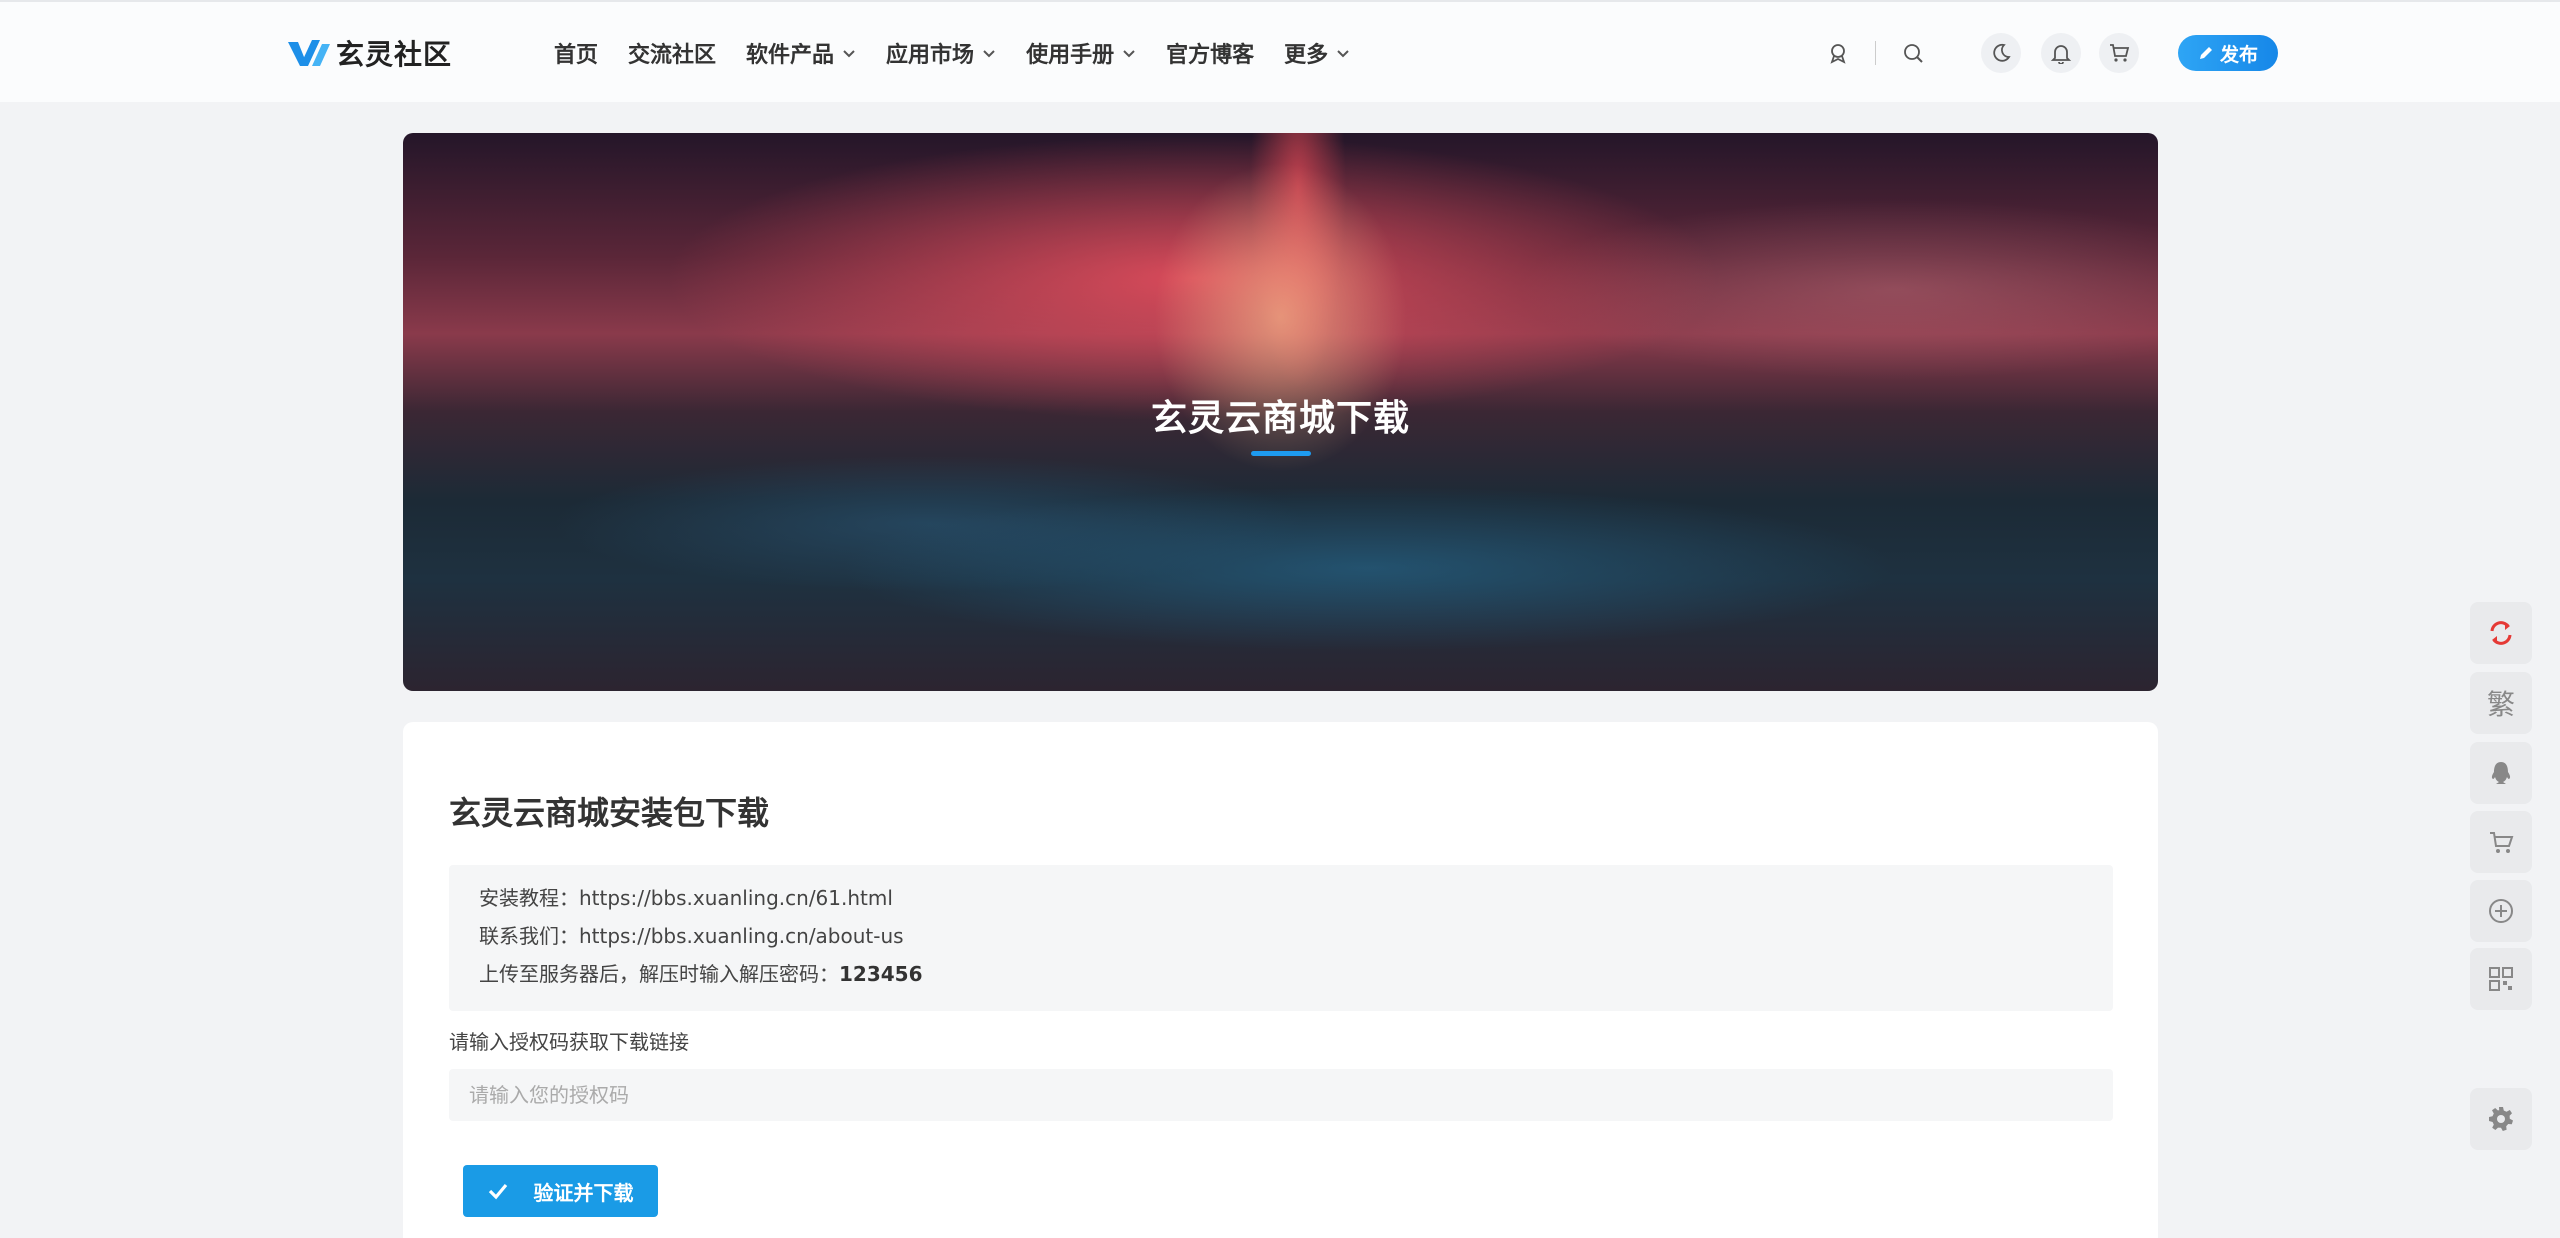 Image resolution: width=2560 pixels, height=1238 pixels. Describe the element at coordinates (1281, 1095) in the screenshot. I see `auth-code-input` at that location.